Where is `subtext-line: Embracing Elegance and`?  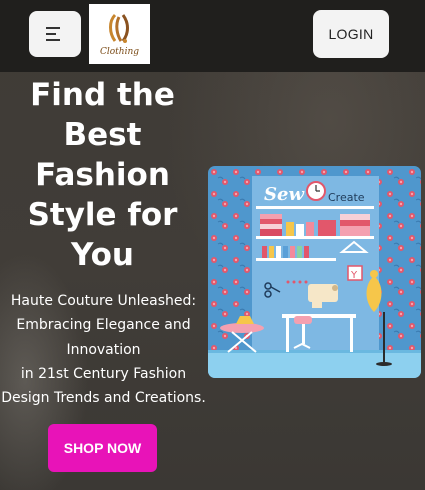
subtext-line: Embracing Elegance and is located at coordinates (103, 325).